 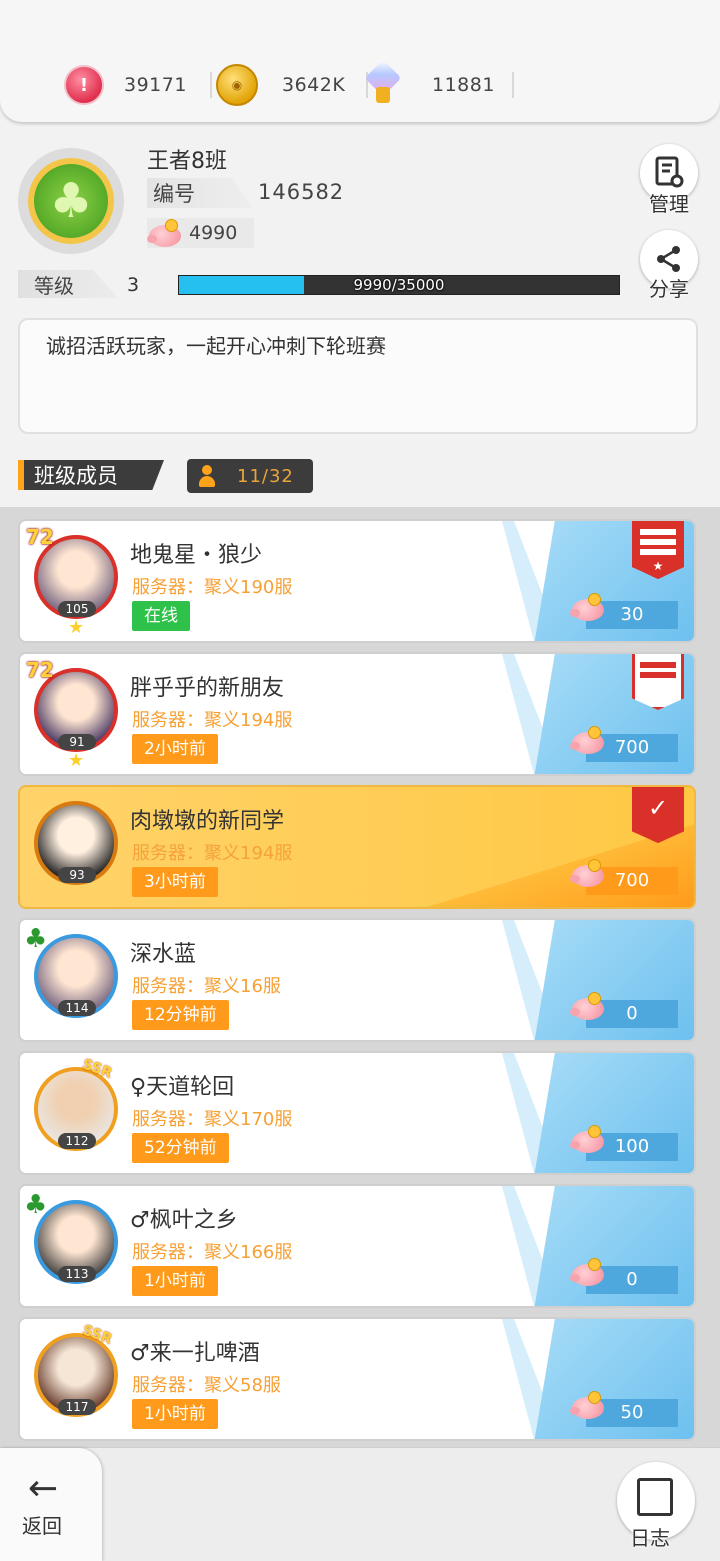 What do you see at coordinates (77, 1407) in the screenshot?
I see `member-level: 117` at bounding box center [77, 1407].